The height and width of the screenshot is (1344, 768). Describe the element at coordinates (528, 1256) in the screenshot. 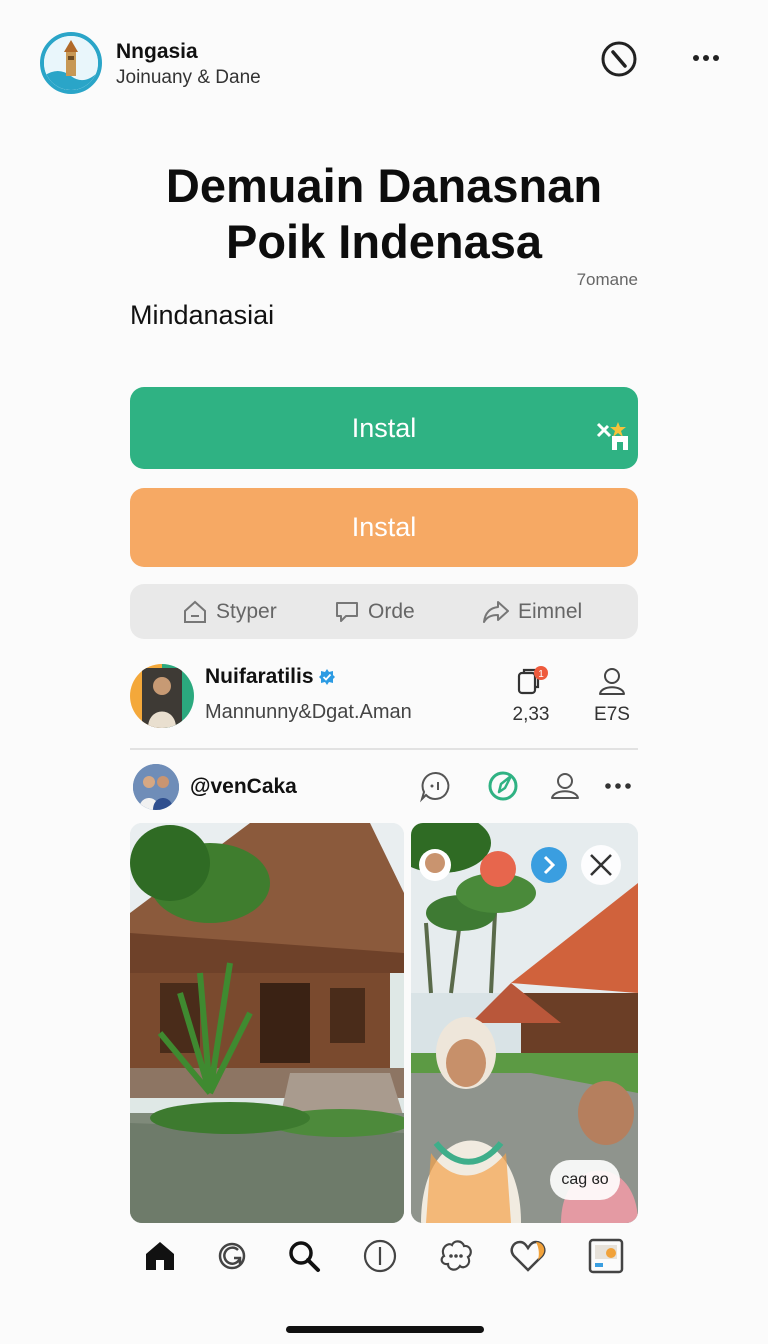

I see `heart-icon` at that location.